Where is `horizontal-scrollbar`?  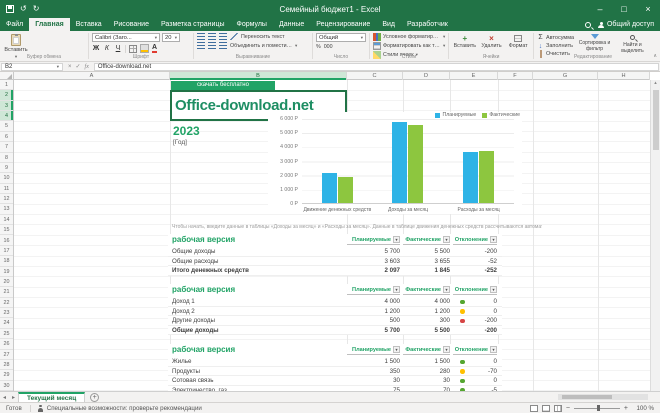 horizontal-scrollbar is located at coordinates (603, 397).